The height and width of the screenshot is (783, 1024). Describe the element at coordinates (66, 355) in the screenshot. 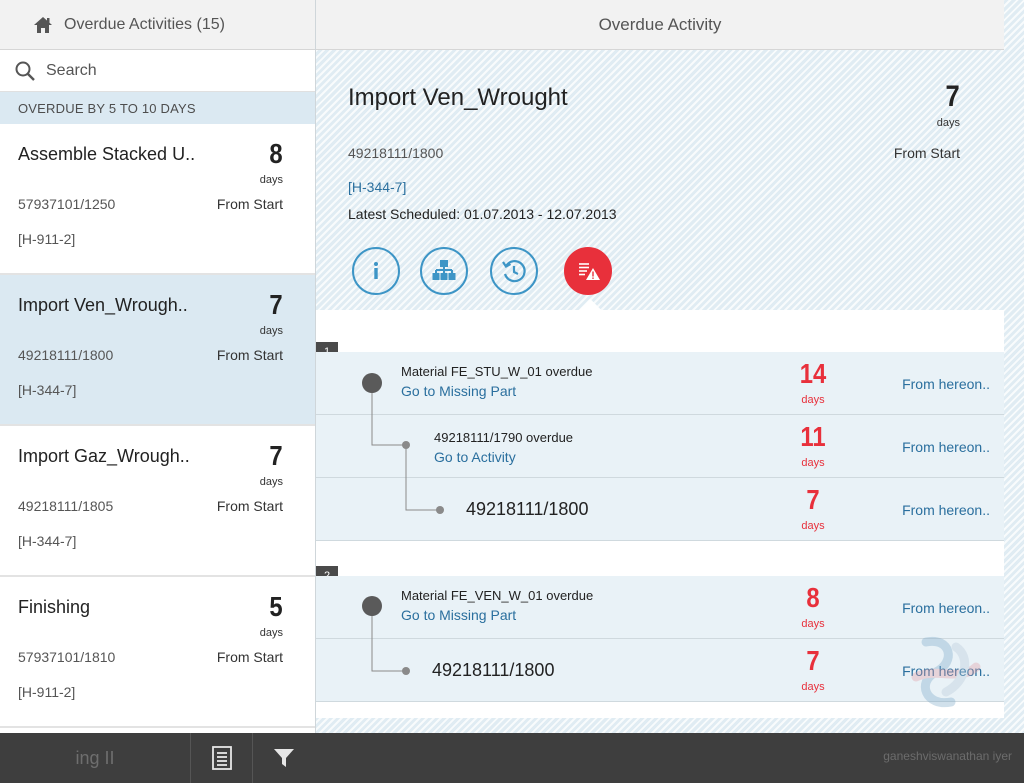

I see `item-code: 49218111/1800` at that location.